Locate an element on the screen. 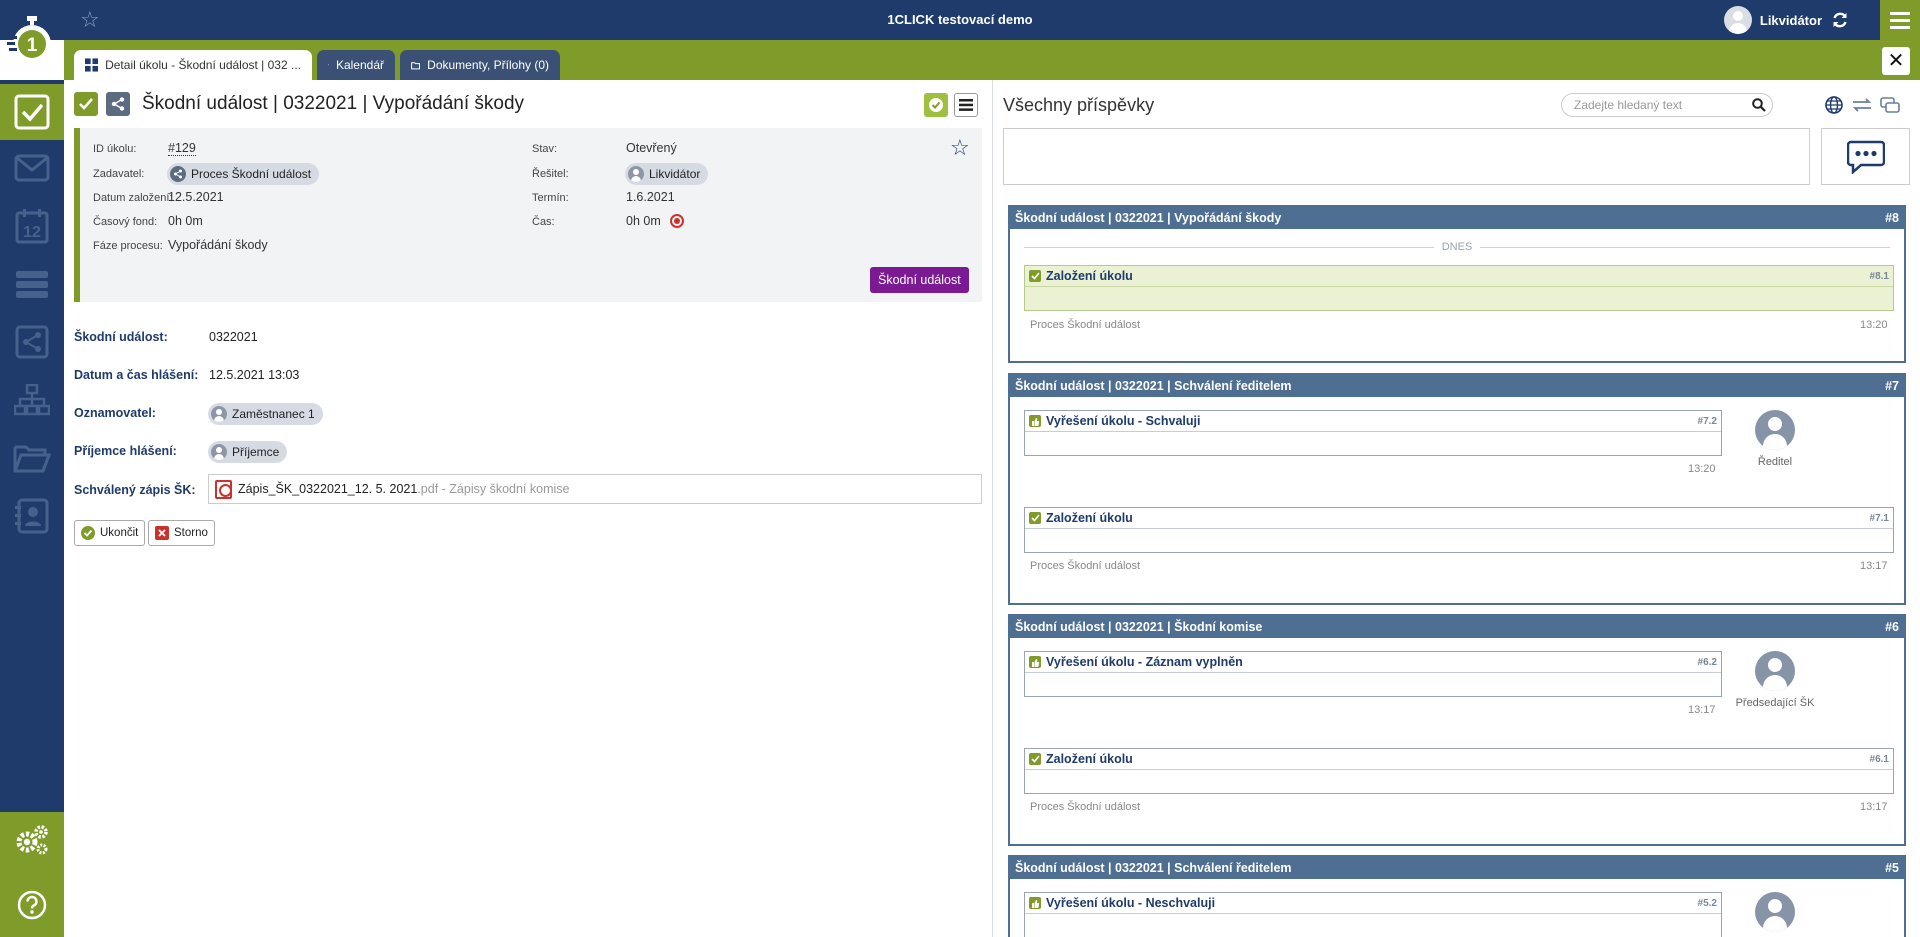 This screenshot has height=937, width=1920. menu-list-icon is located at coordinates (966, 105).